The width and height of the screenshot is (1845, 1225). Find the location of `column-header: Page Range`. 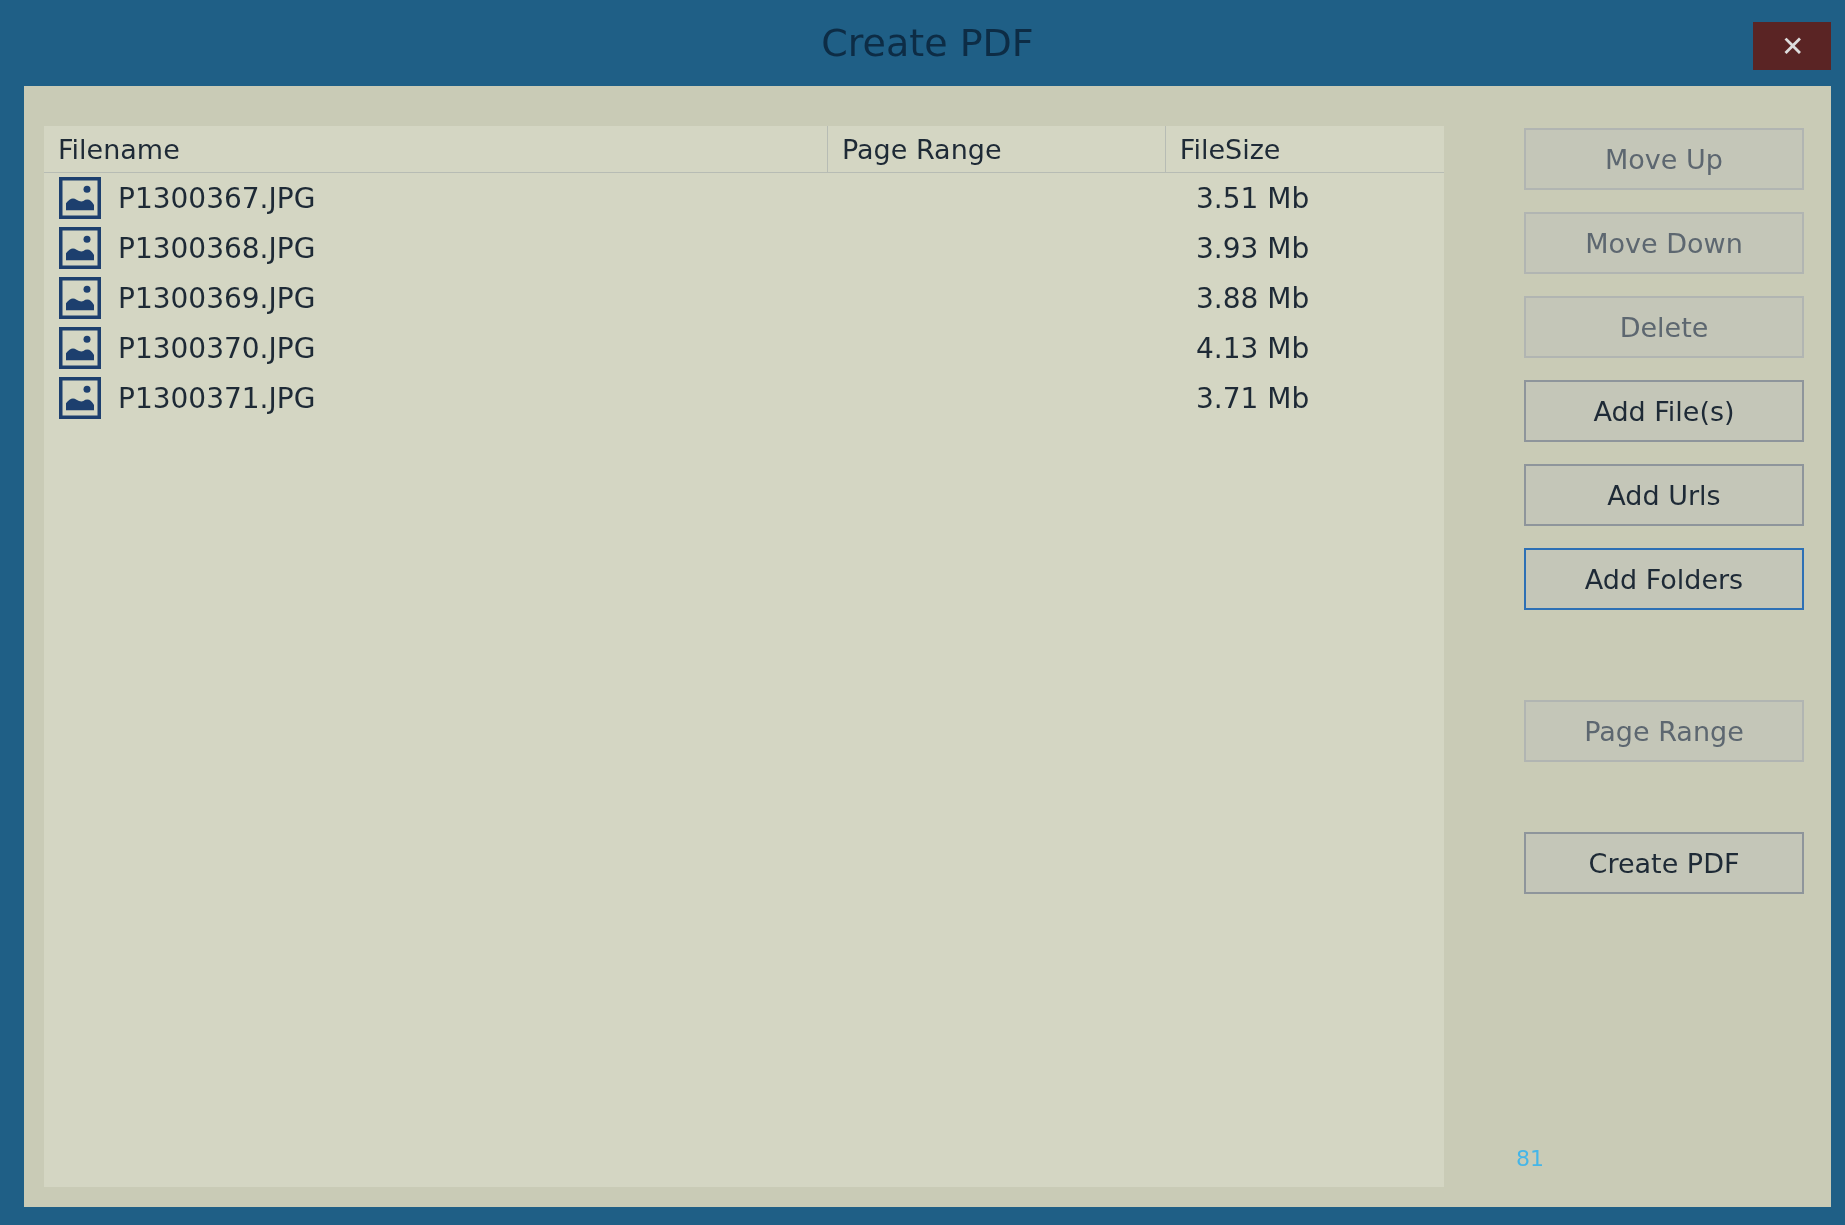

column-header: Page Range is located at coordinates (996, 149).